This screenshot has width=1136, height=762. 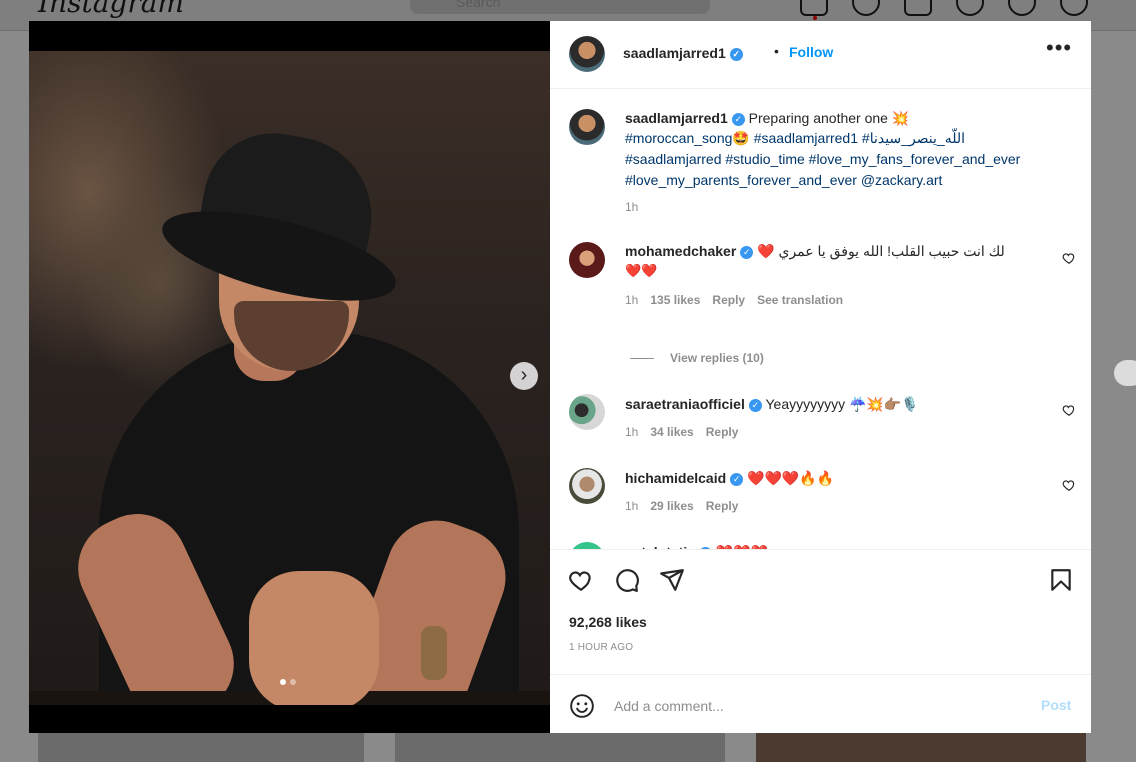 I want to click on likes-count: 92,268 likes, so click(x=608, y=622).